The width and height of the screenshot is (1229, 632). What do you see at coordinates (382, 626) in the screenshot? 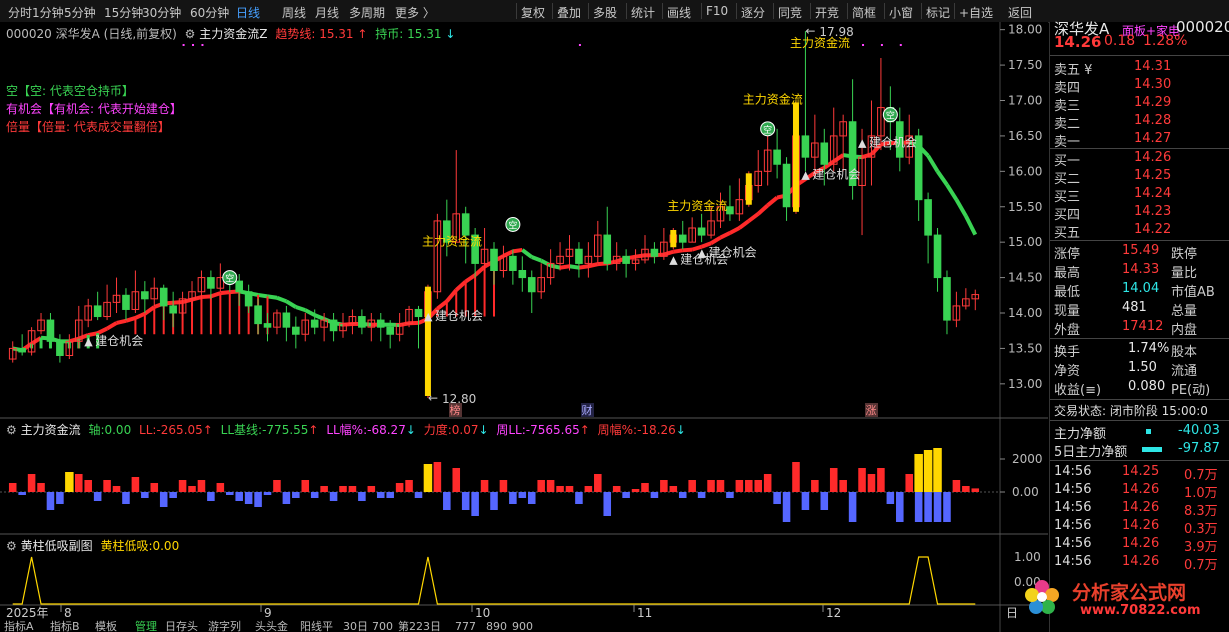
I see `bottom-tab-9: 700` at bounding box center [382, 626].